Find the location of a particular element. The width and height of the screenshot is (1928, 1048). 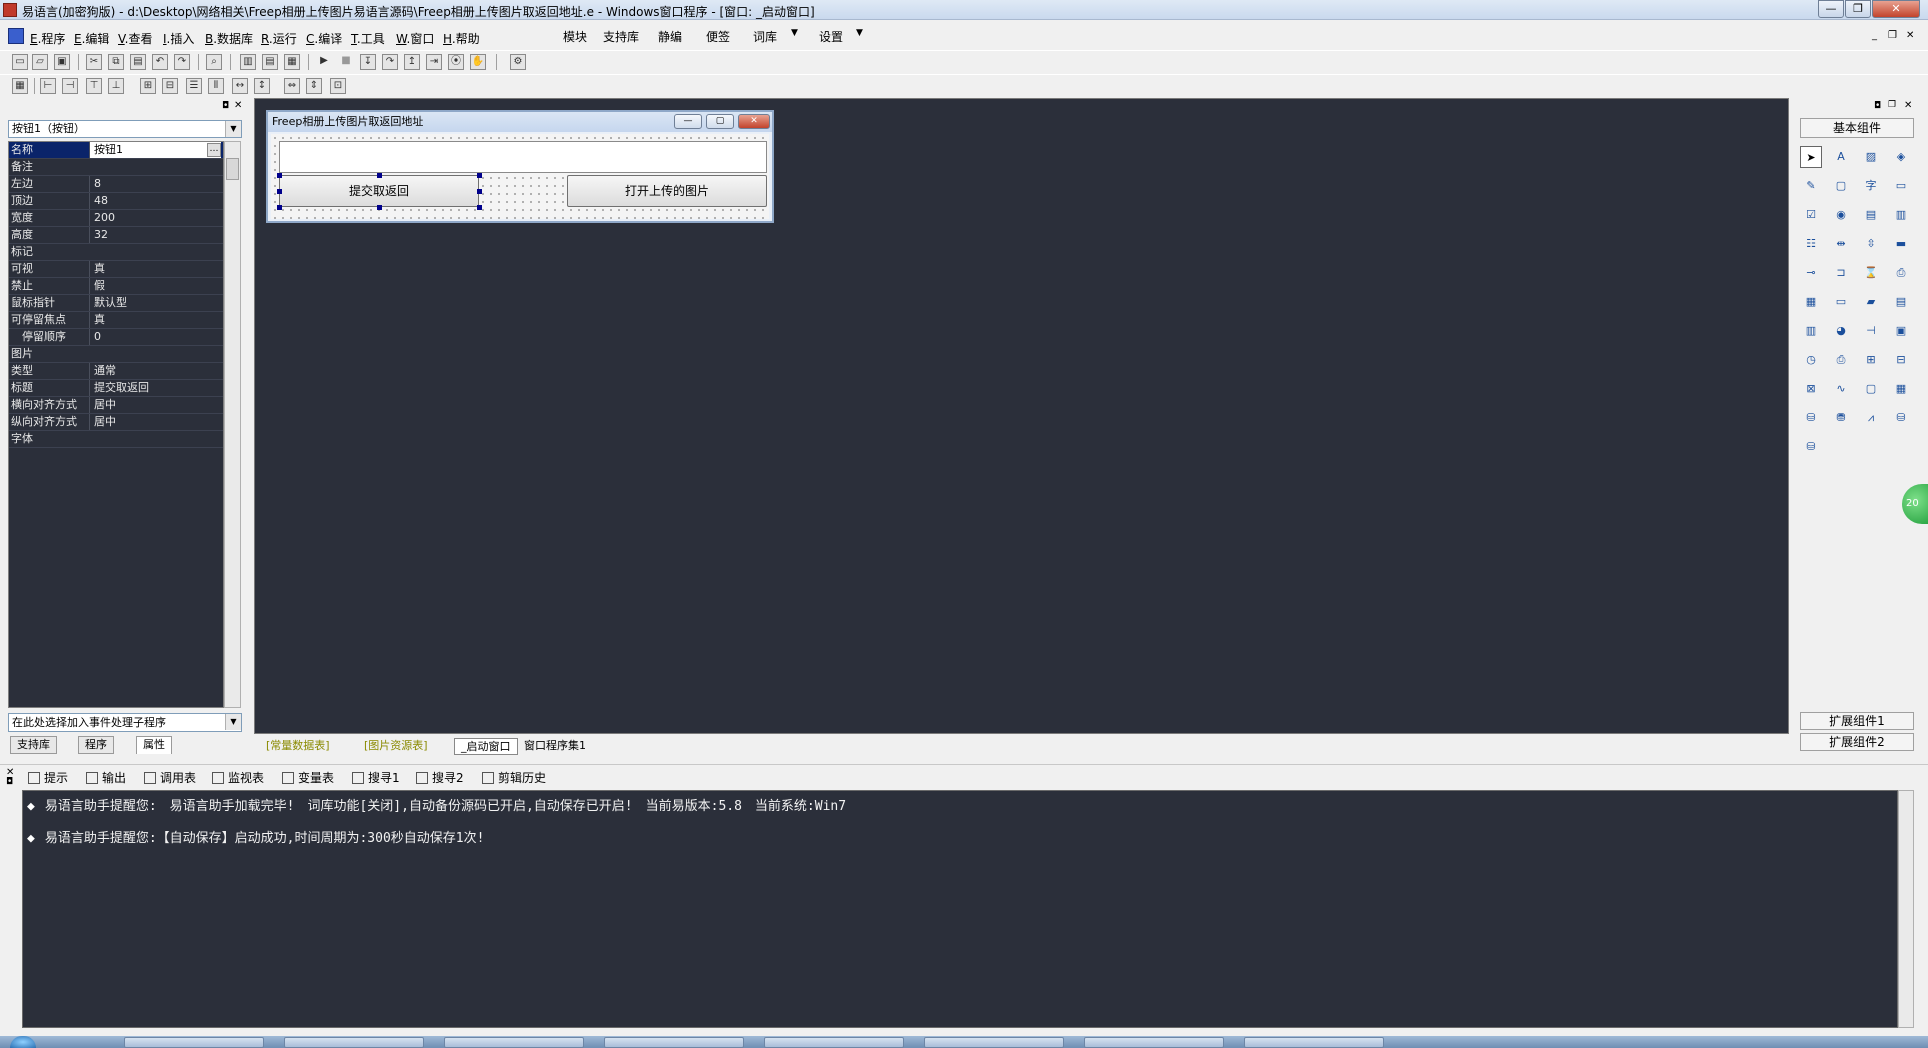

toolbox-close-icon: ✕ is located at coordinates (1908, 105).